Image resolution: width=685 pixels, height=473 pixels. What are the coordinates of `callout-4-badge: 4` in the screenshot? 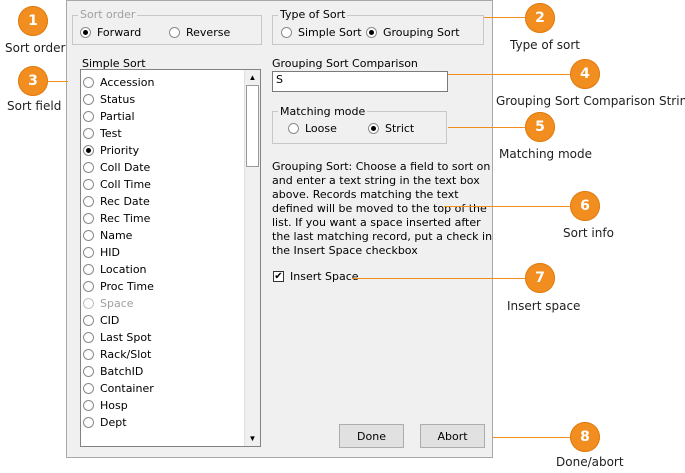 It's located at (585, 74).